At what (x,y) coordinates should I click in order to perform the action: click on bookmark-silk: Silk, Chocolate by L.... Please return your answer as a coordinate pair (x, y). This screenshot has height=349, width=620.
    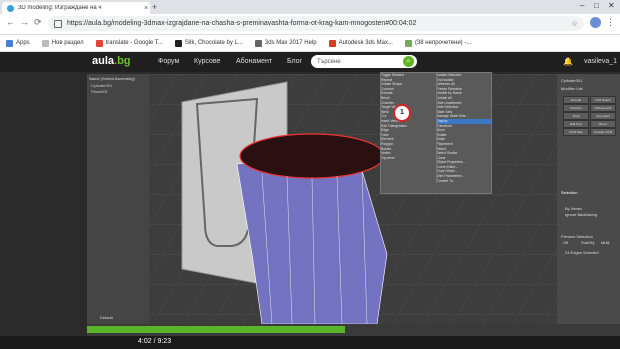
    Looking at the image, I should click on (208, 43).